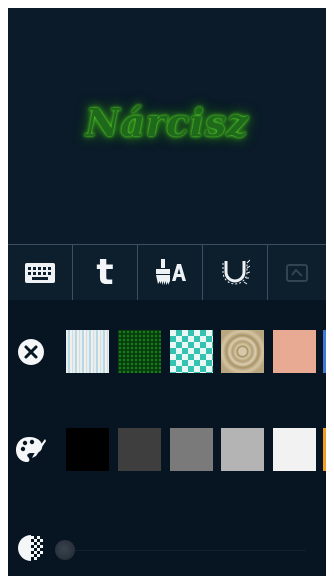 Image resolution: width=334 pixels, height=580 pixels. I want to click on background-swatch-stripes, so click(87, 351).